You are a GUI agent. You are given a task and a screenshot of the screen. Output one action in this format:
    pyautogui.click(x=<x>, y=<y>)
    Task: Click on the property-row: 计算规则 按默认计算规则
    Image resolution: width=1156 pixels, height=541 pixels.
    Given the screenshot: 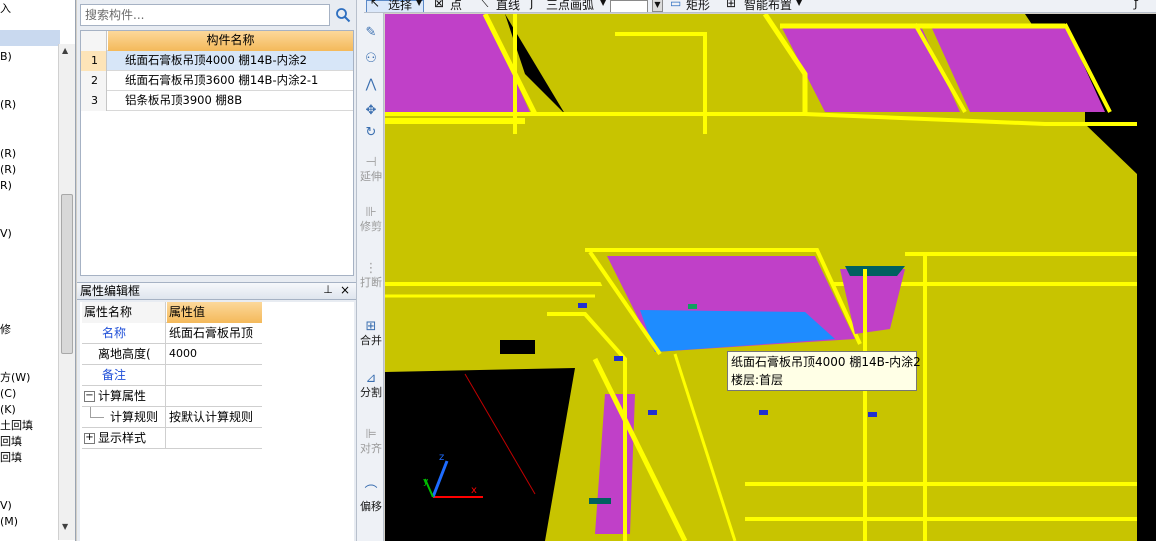 What is the action you would take?
    pyautogui.click(x=172, y=417)
    